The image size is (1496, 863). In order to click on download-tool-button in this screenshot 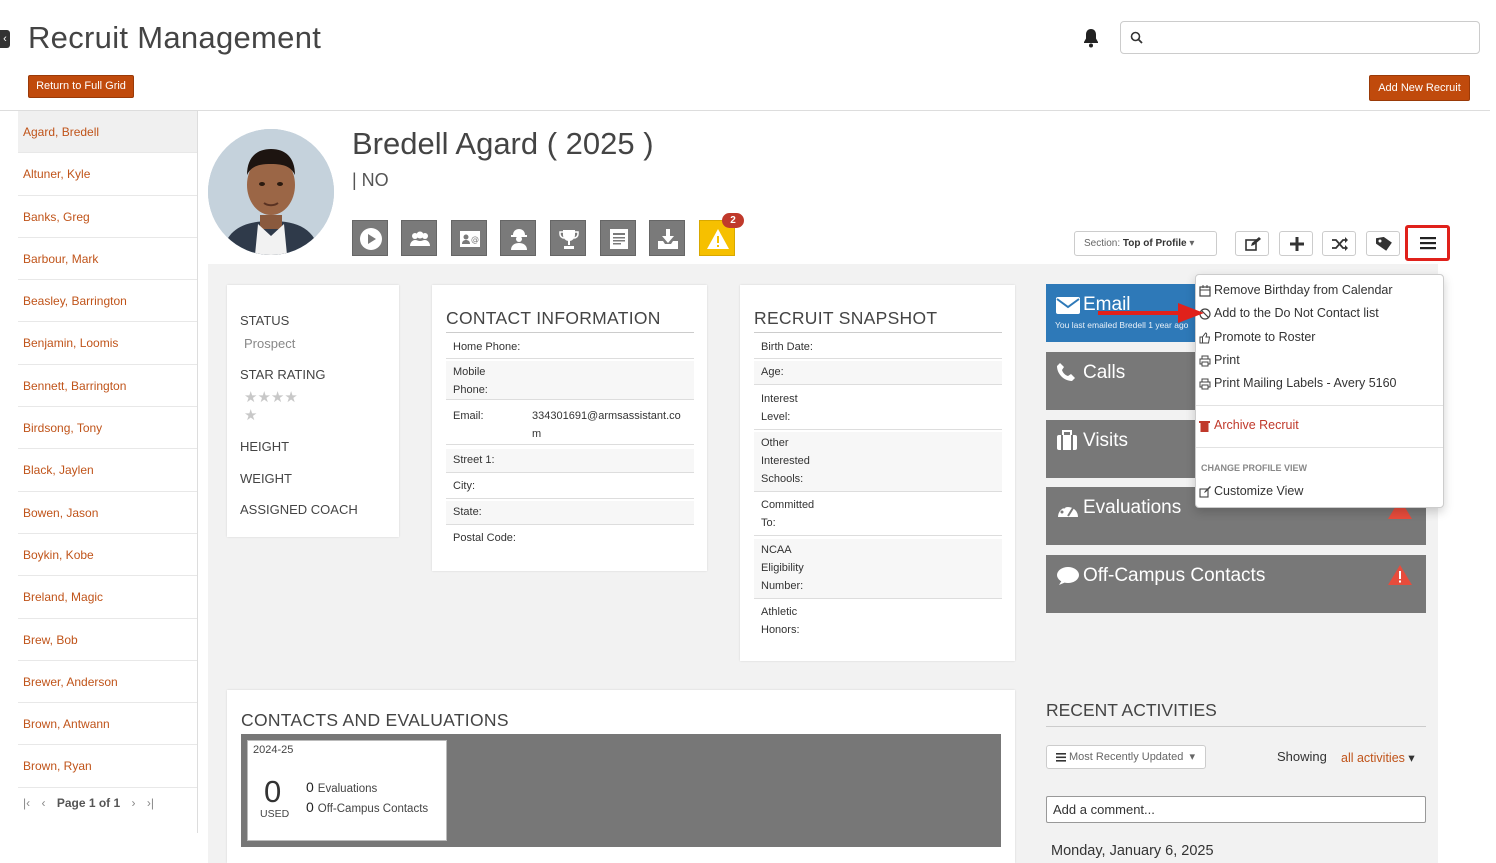, I will do `click(667, 238)`.